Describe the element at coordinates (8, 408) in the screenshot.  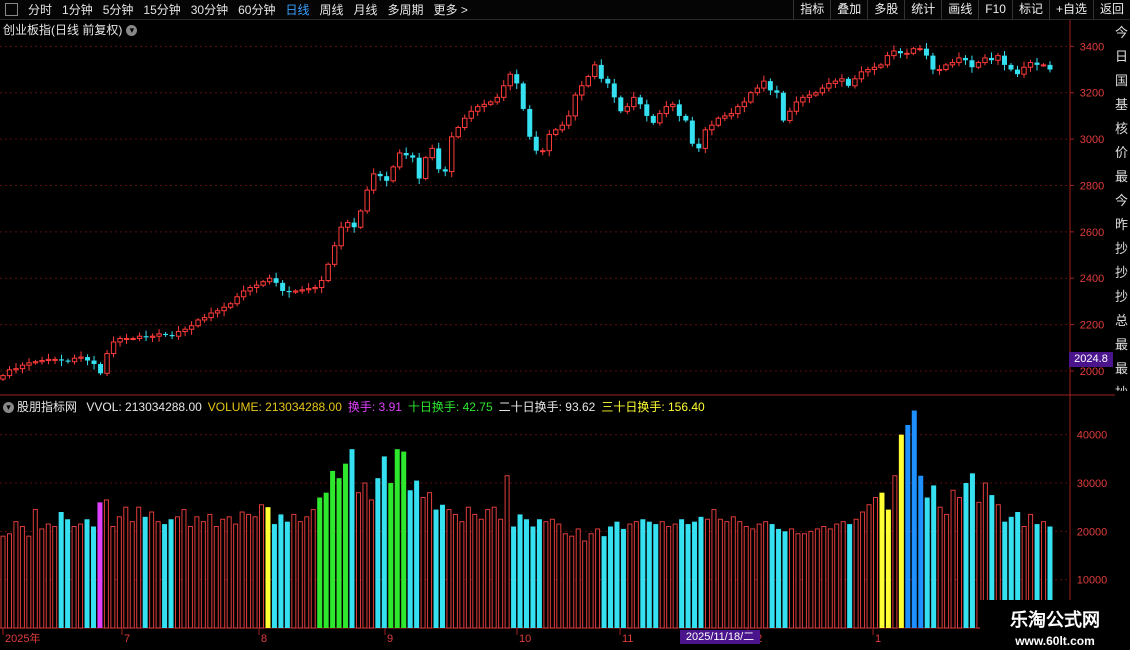
I see `chevron-down-icon: ▾` at that location.